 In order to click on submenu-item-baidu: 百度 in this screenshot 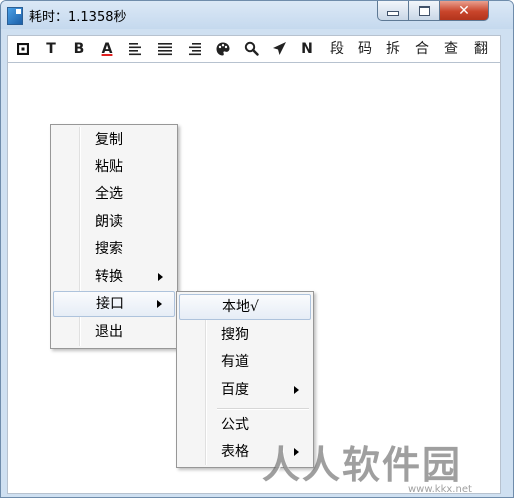, I will do `click(245, 390)`.